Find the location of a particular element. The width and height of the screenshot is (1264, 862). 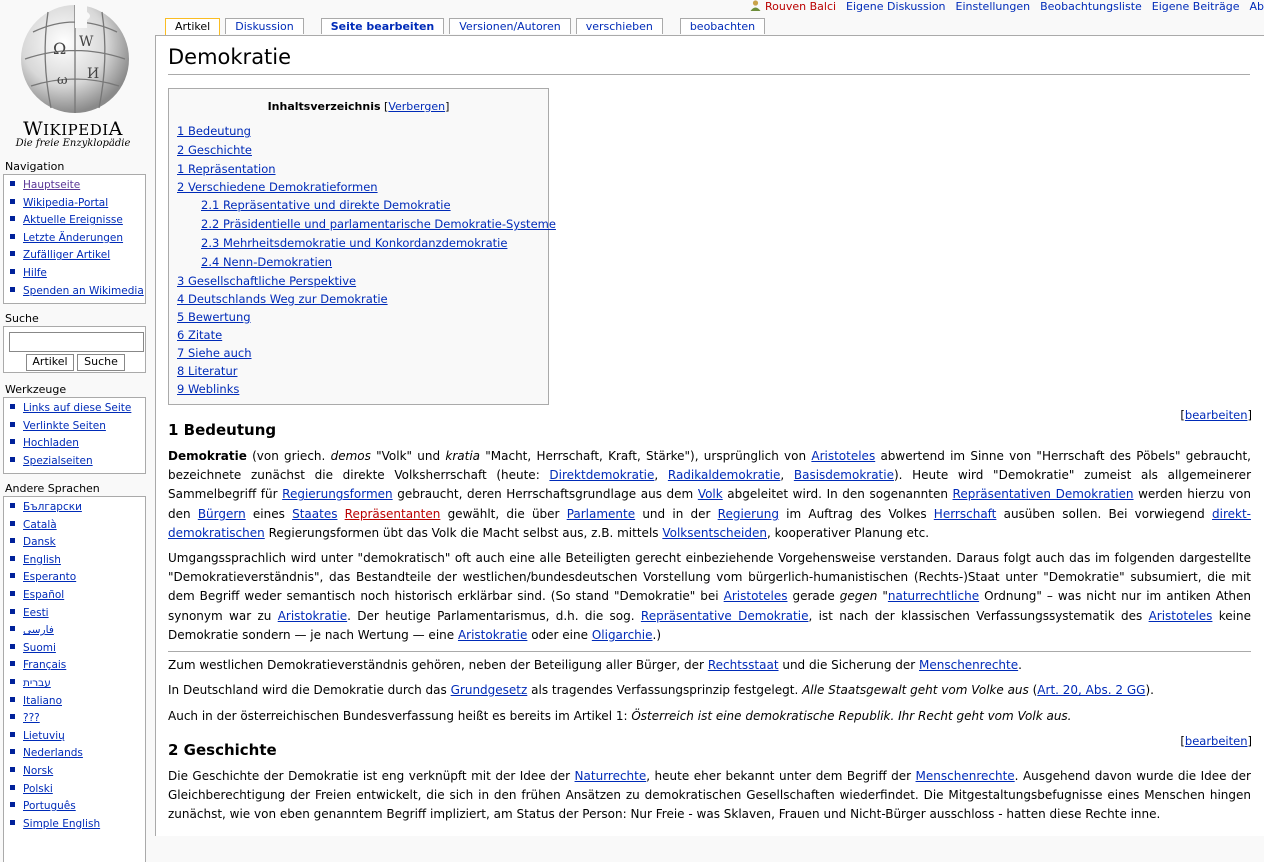

lang-link: English is located at coordinates (42, 560).